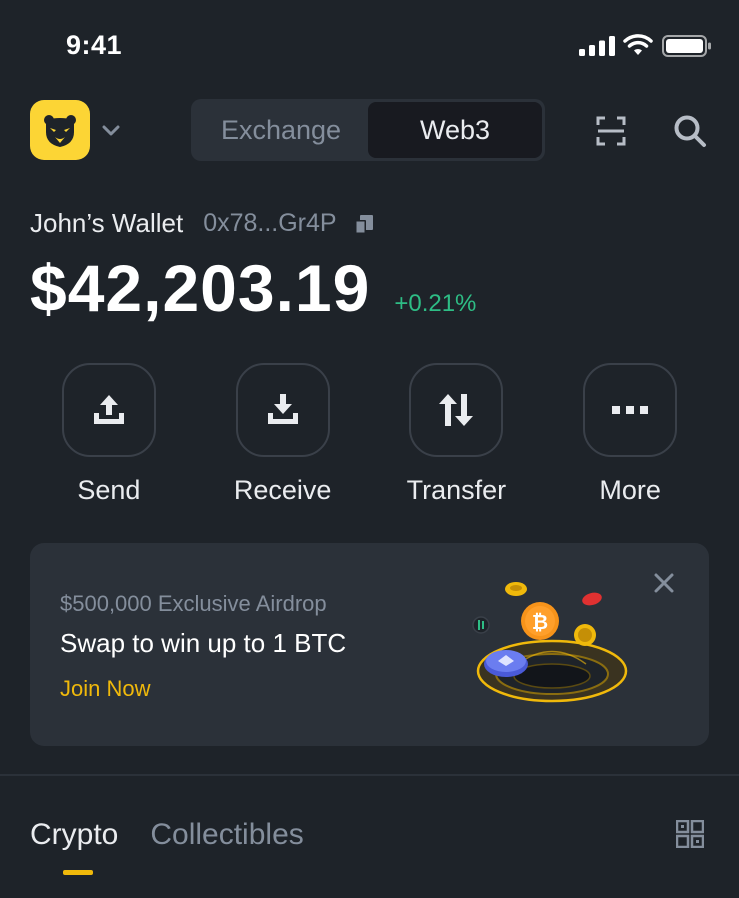 Image resolution: width=739 pixels, height=898 pixels. I want to click on banner-title: Swap to win up to 1 BTC, so click(203, 643).